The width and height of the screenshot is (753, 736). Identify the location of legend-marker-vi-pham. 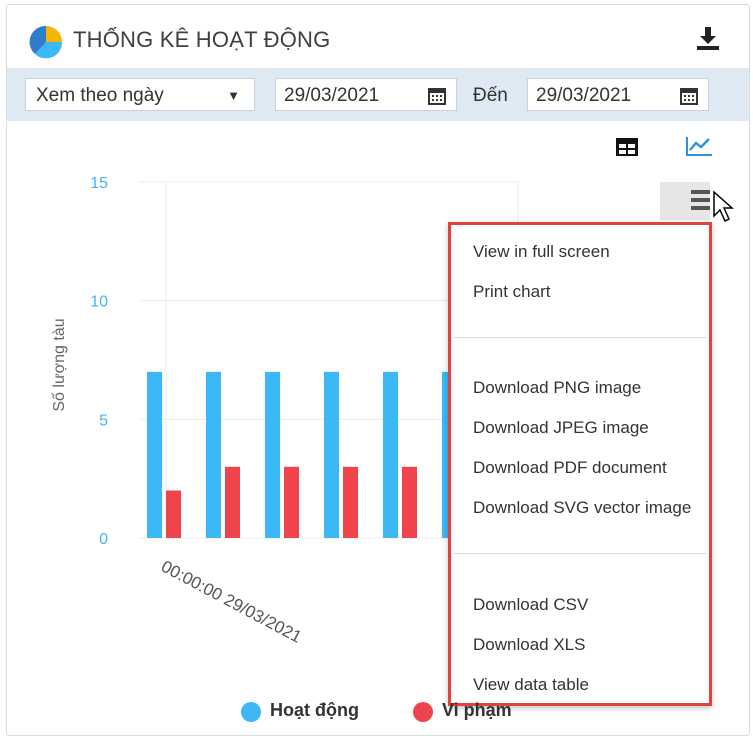
(423, 712).